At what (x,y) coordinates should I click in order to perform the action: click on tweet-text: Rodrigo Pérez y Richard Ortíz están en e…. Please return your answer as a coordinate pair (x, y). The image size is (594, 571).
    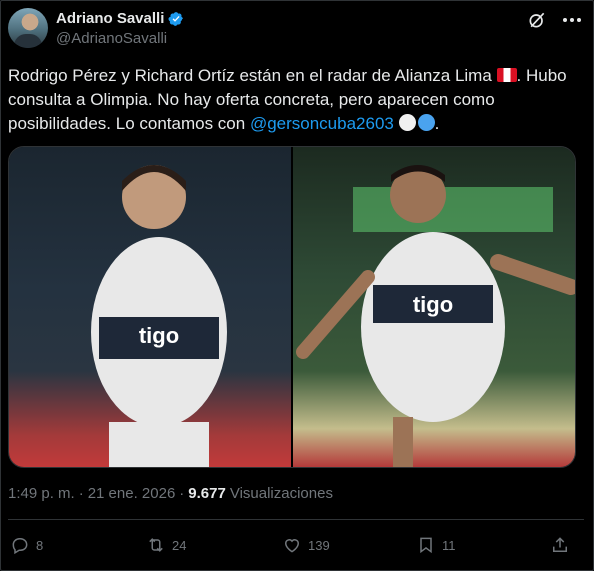
    Looking at the image, I should click on (287, 99).